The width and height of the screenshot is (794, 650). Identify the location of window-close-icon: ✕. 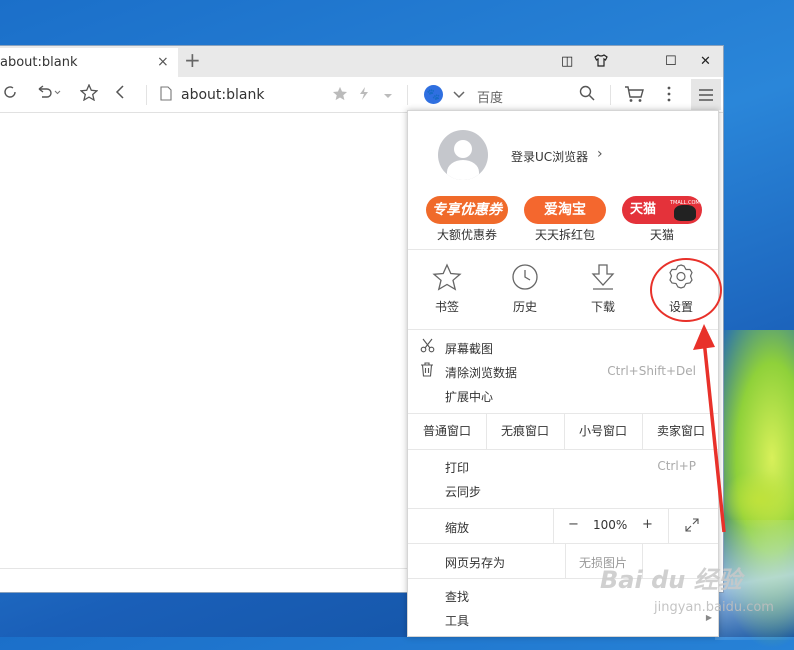
(705, 61).